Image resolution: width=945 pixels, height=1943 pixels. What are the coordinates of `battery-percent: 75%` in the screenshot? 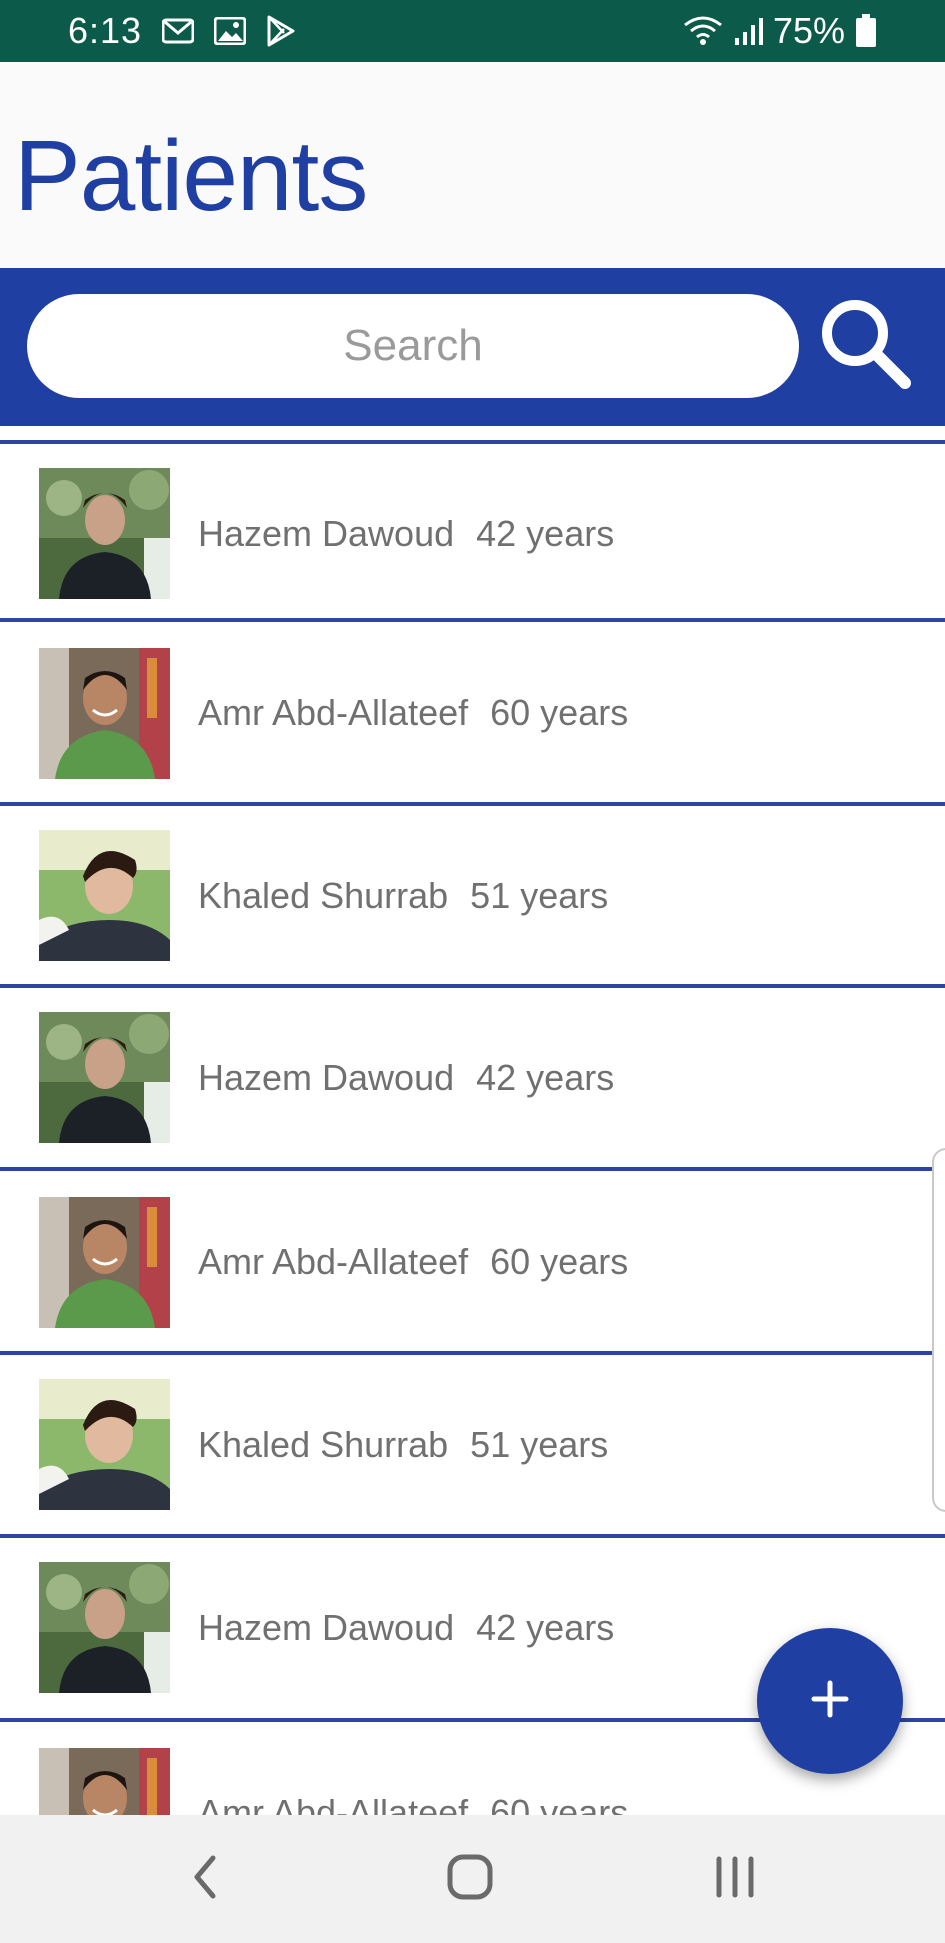 It's located at (808, 30).